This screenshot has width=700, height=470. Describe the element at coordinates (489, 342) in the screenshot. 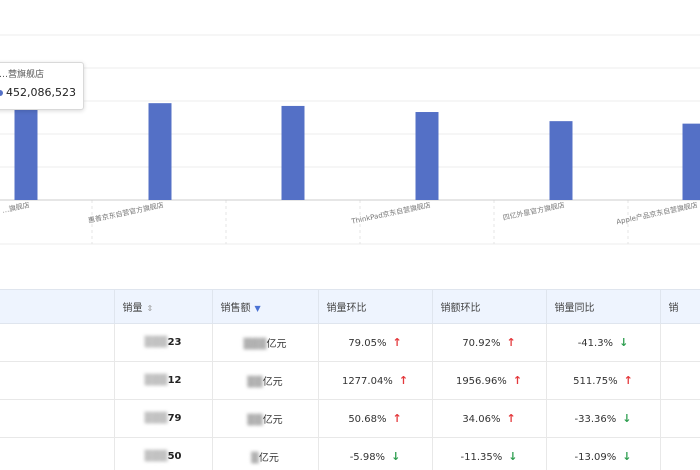

I see `cell-amount-mom: 70.92% ↑` at that location.